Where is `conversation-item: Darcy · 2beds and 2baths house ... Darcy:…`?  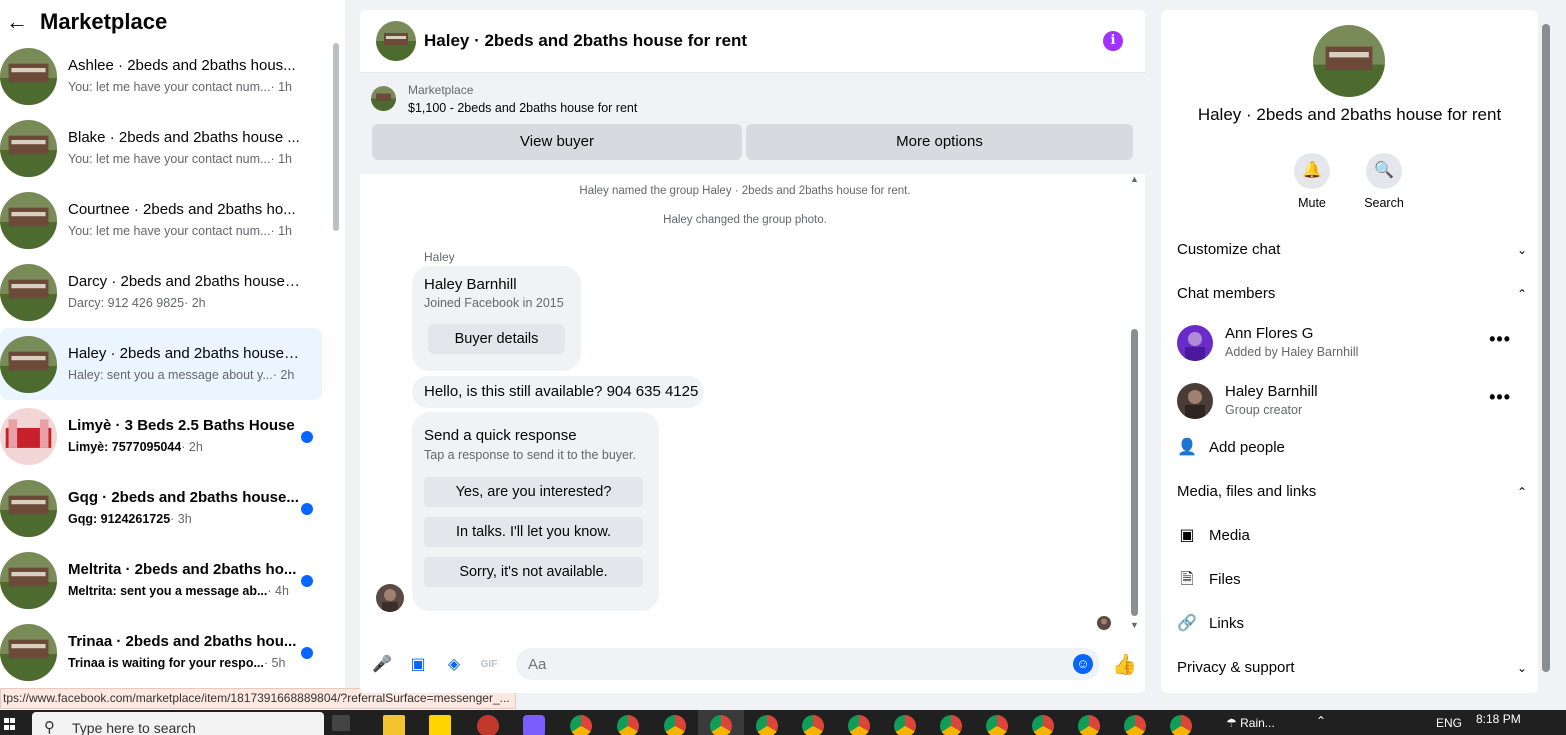
conversation-item: Darcy · 2beds and 2baths house ... Darcy:… is located at coordinates (161, 292).